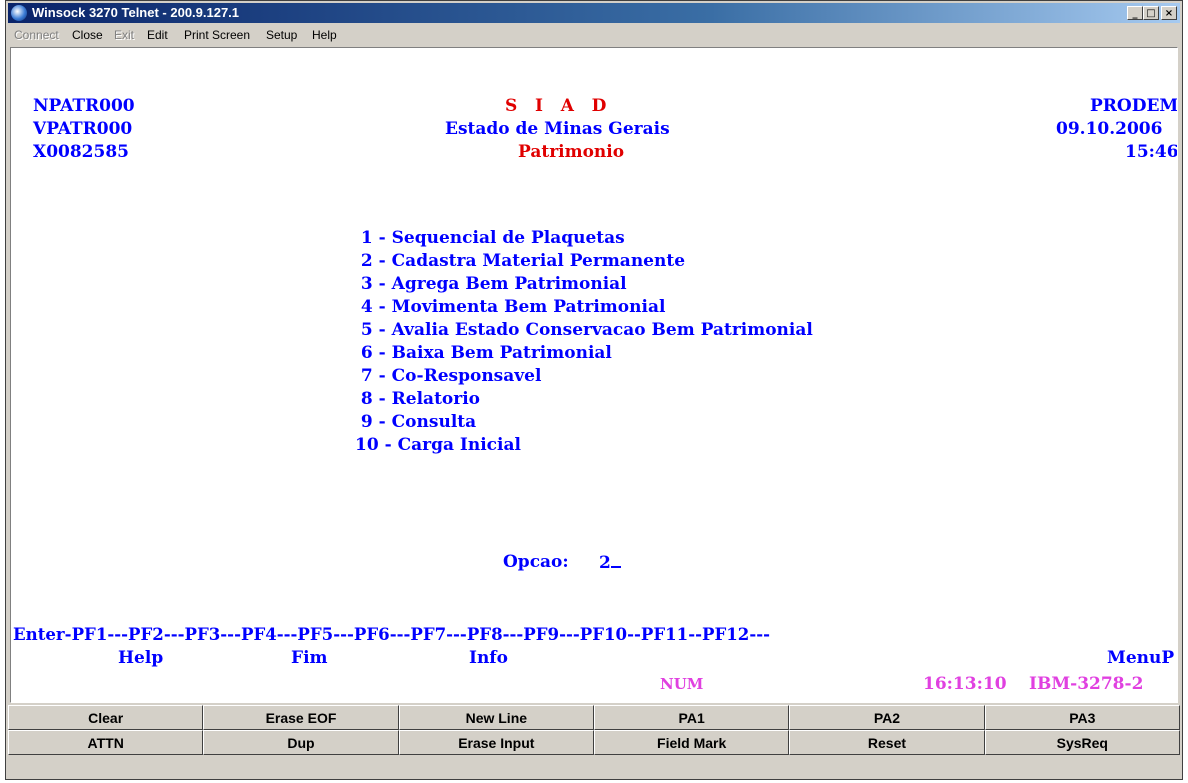 This screenshot has height=783, width=1188. Describe the element at coordinates (466, 376) in the screenshot. I see `option-label: Co-Responsavel` at that location.